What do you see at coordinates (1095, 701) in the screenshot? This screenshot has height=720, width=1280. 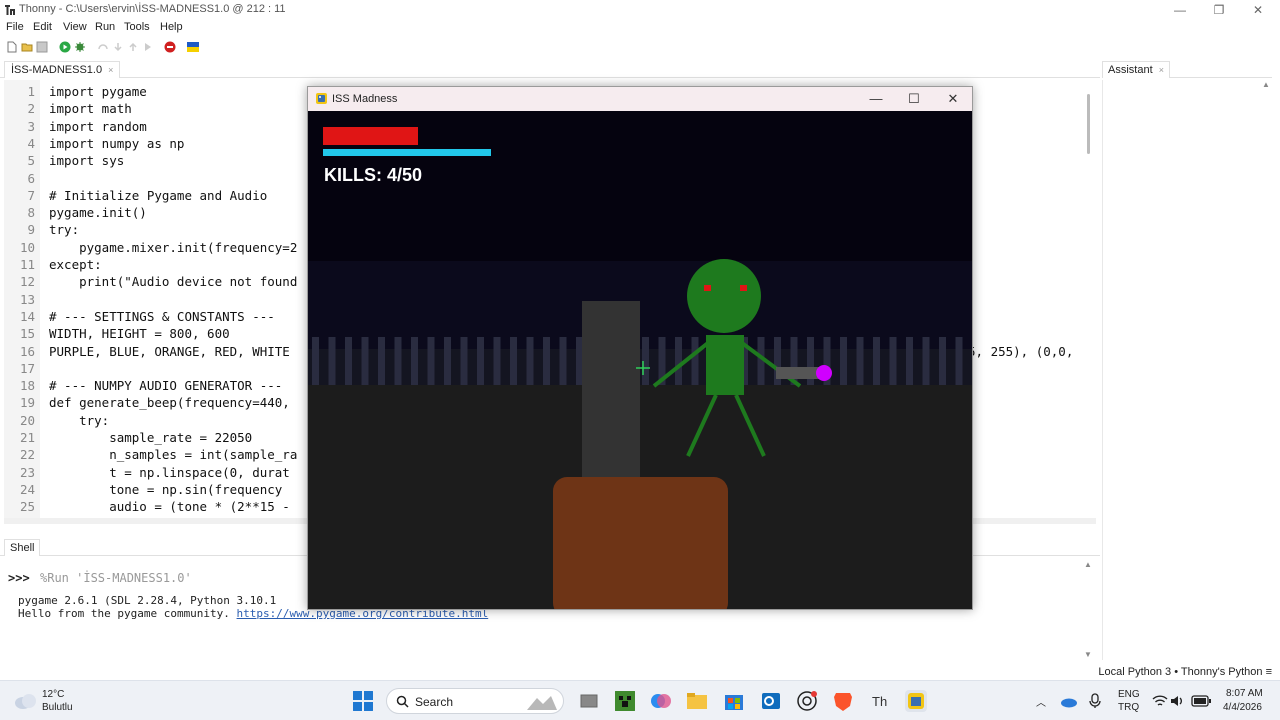 I see `microphone-icon` at bounding box center [1095, 701].